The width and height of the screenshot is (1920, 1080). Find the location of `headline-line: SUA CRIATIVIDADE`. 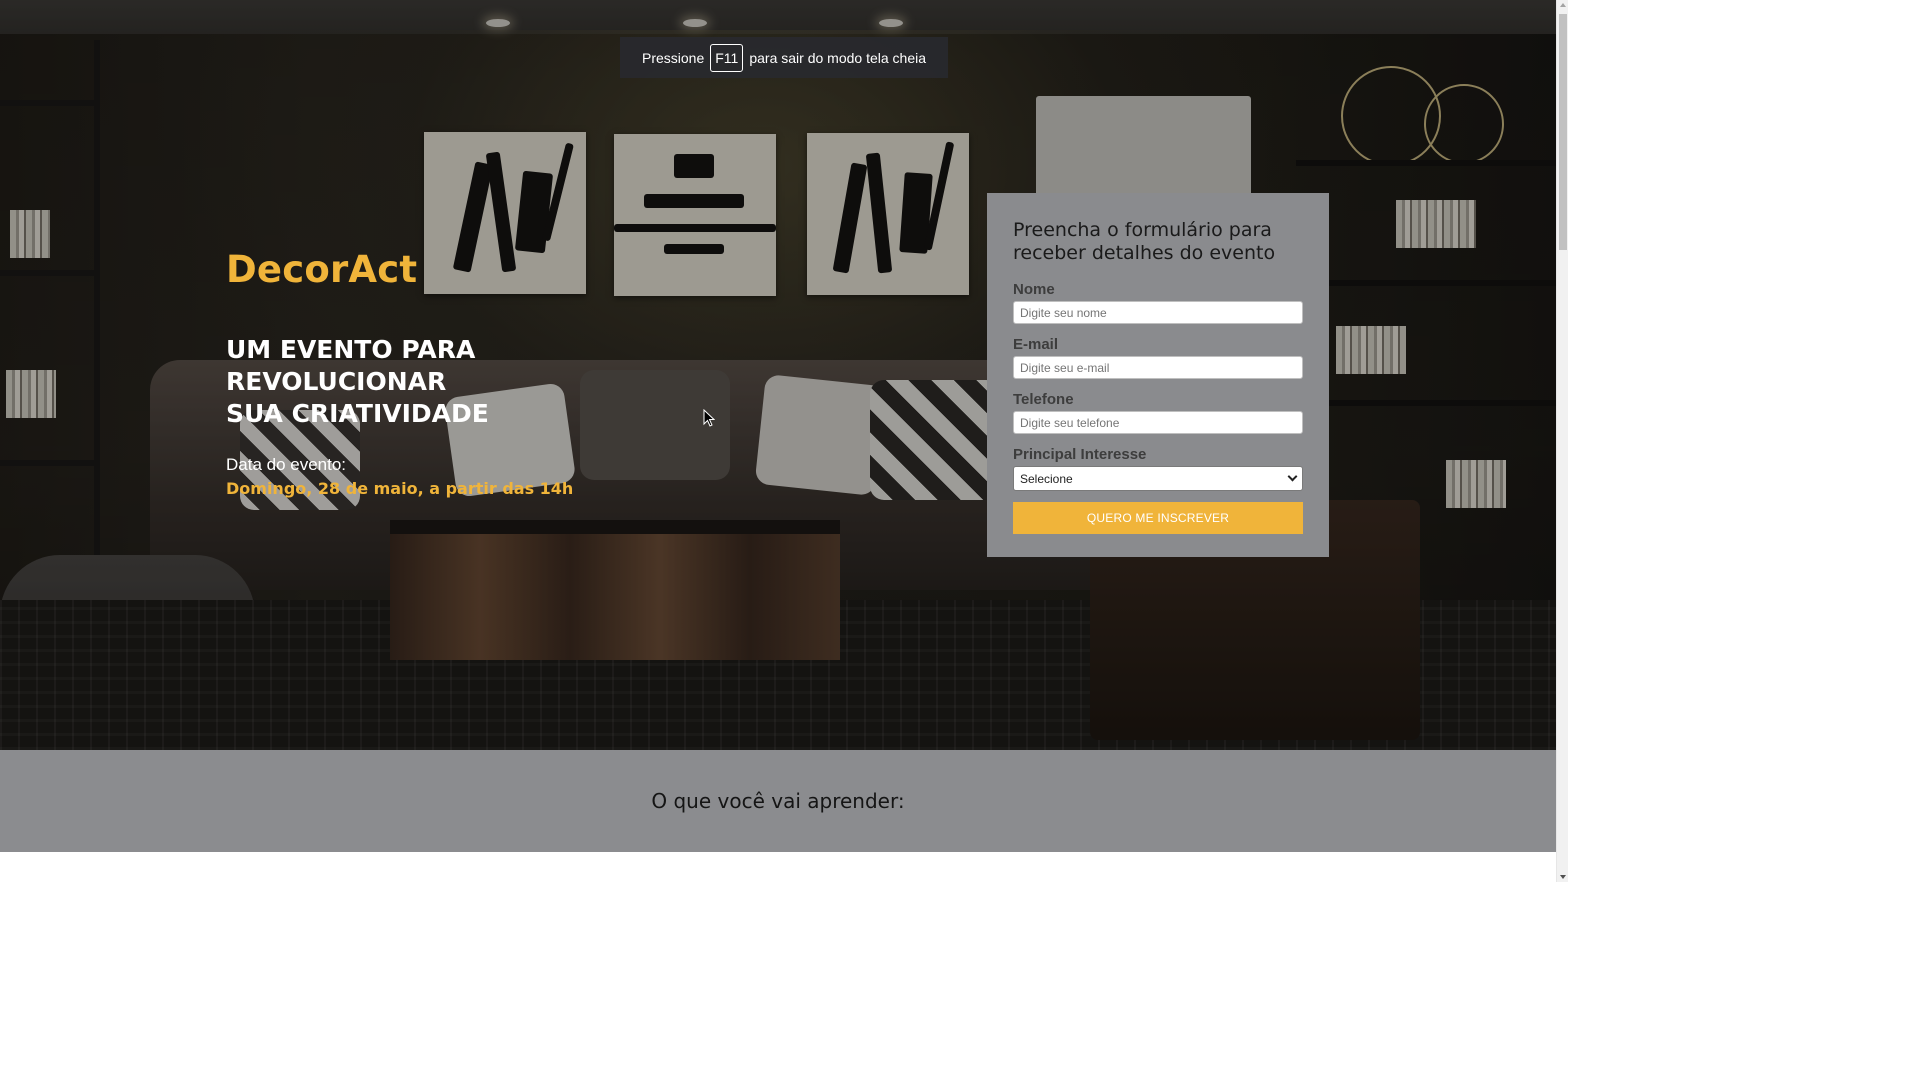

headline-line: SUA CRIATIVIDADE is located at coordinates (357, 413).